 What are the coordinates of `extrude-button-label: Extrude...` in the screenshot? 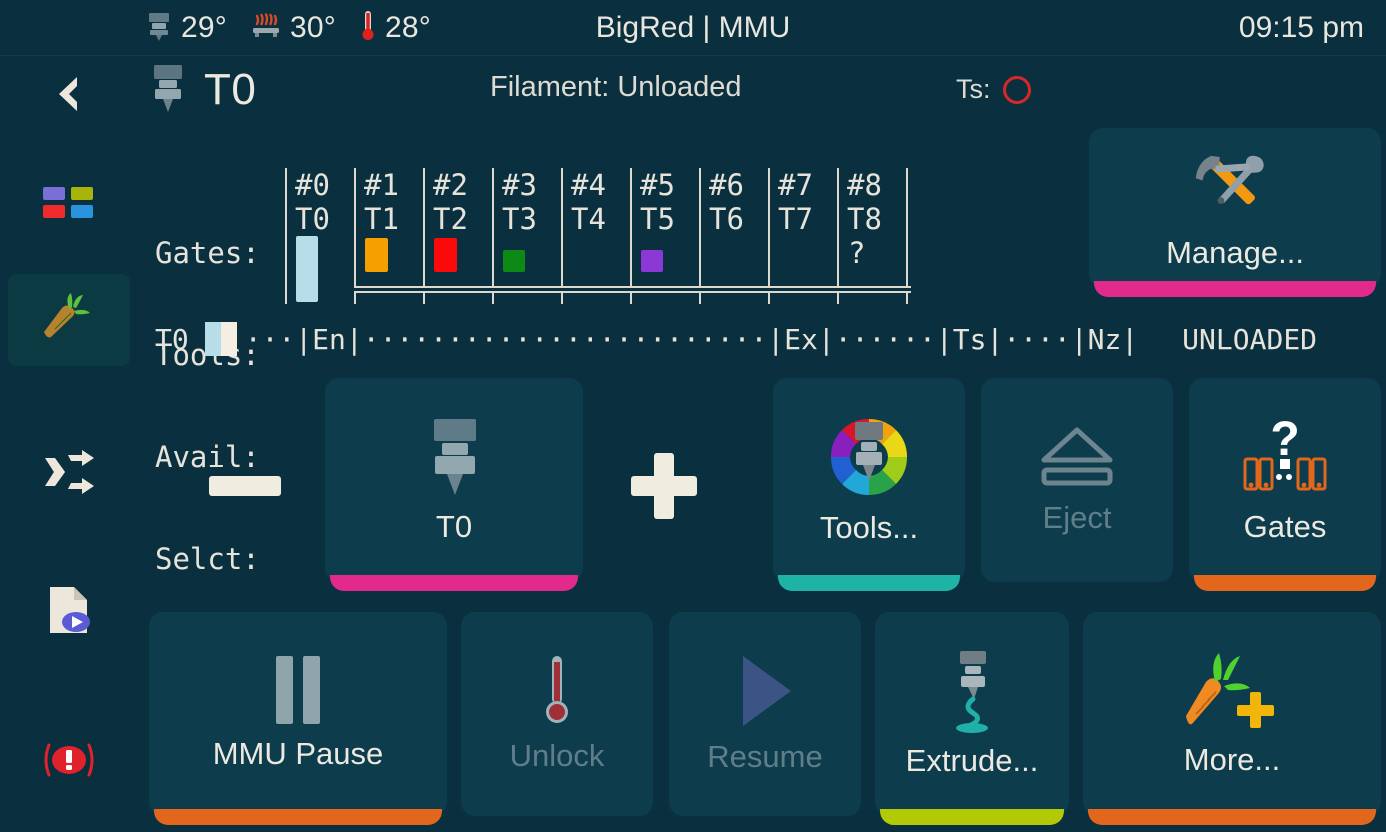 It's located at (972, 760).